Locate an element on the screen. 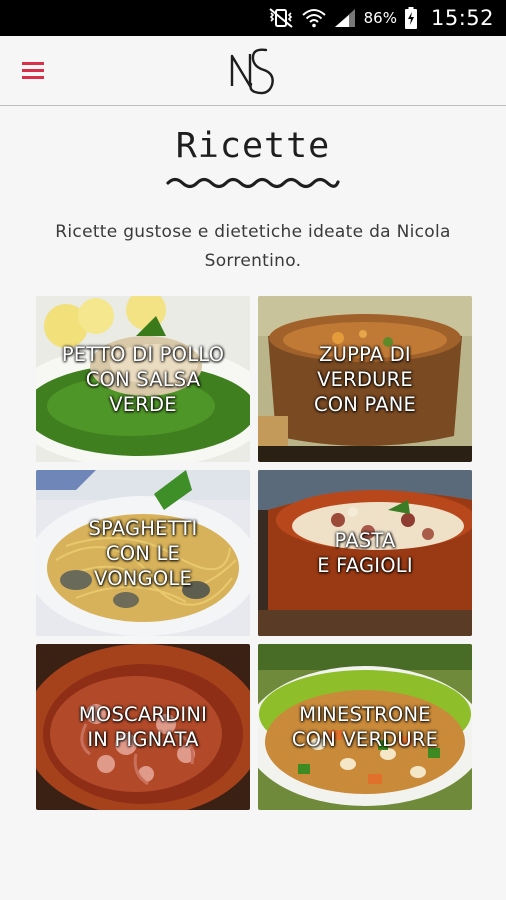 The width and height of the screenshot is (506, 900). recipe-card: MOSCARDINI IN PIGNATA is located at coordinates (143, 727).